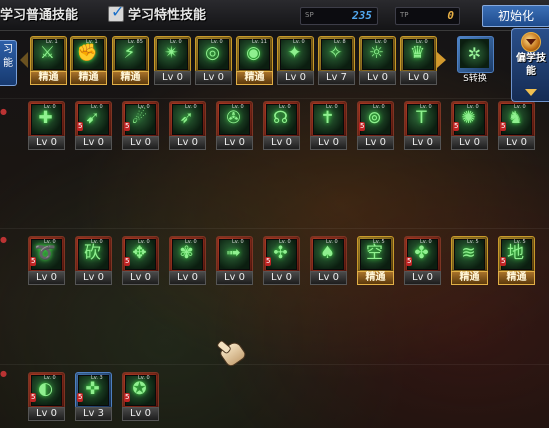  What do you see at coordinates (254, 61) in the screenshot?
I see `skill-slot: ◉ Lv. 11 精通` at bounding box center [254, 61].